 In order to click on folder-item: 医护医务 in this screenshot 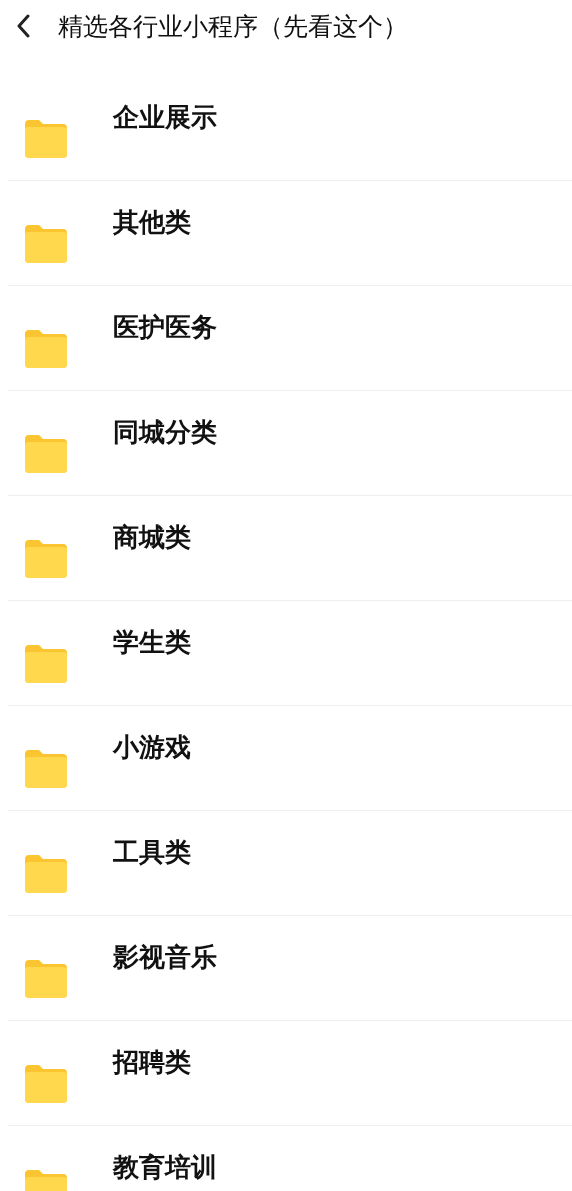, I will do `click(290, 338)`.